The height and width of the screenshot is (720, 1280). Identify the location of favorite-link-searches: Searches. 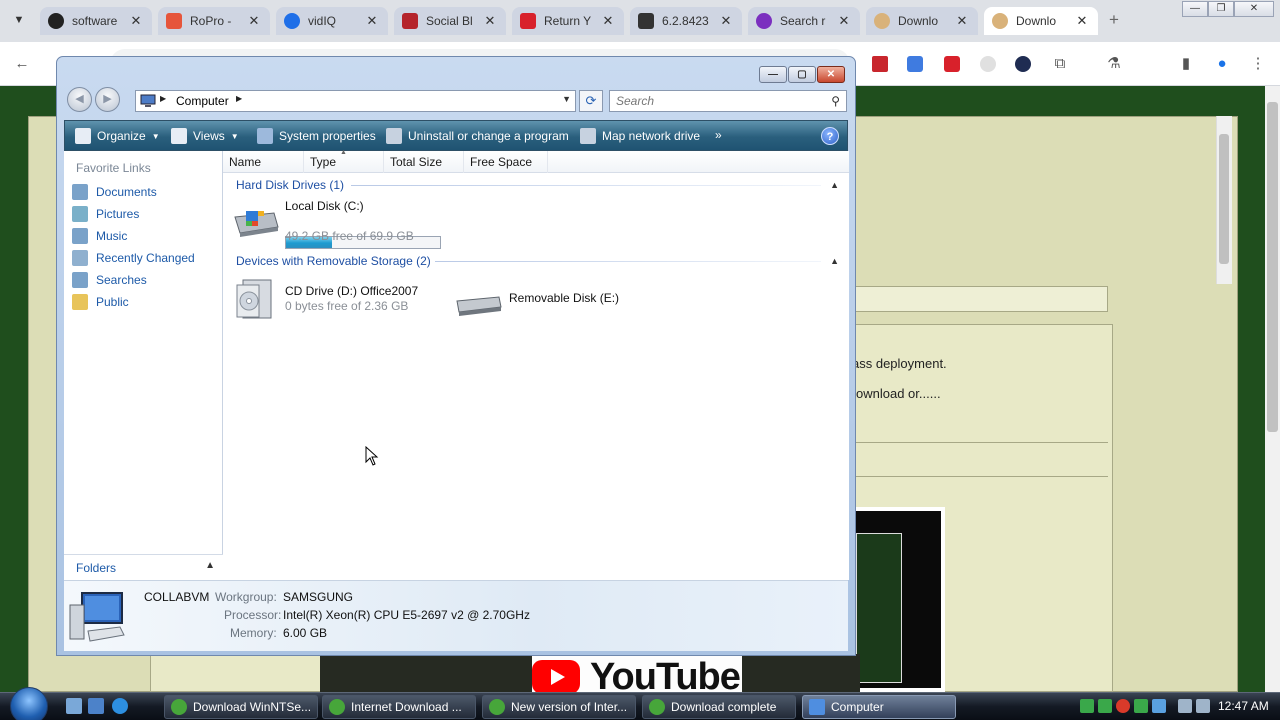
(109, 280).